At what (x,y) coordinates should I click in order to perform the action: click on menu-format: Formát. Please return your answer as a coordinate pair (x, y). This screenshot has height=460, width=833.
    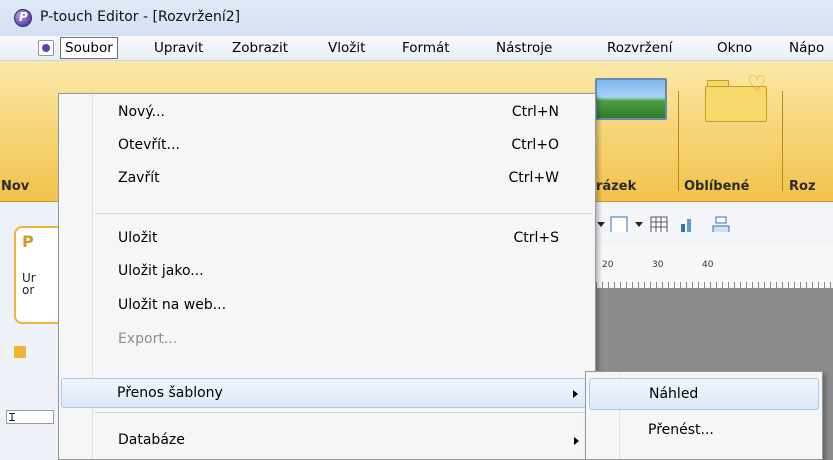
    Looking at the image, I should click on (426, 48).